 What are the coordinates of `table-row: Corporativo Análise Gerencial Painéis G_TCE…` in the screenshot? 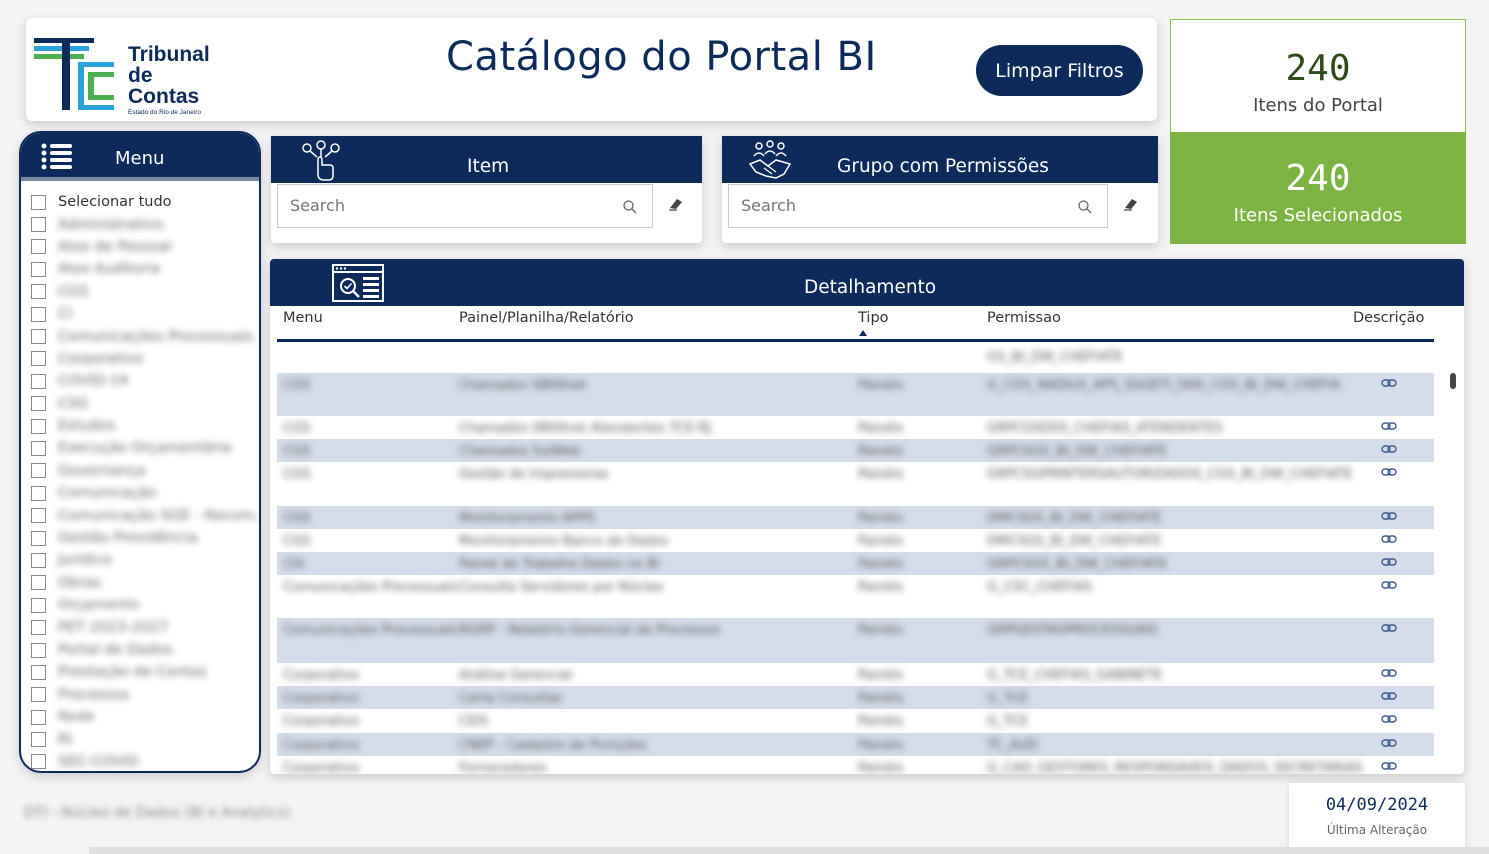 It's located at (855, 674).